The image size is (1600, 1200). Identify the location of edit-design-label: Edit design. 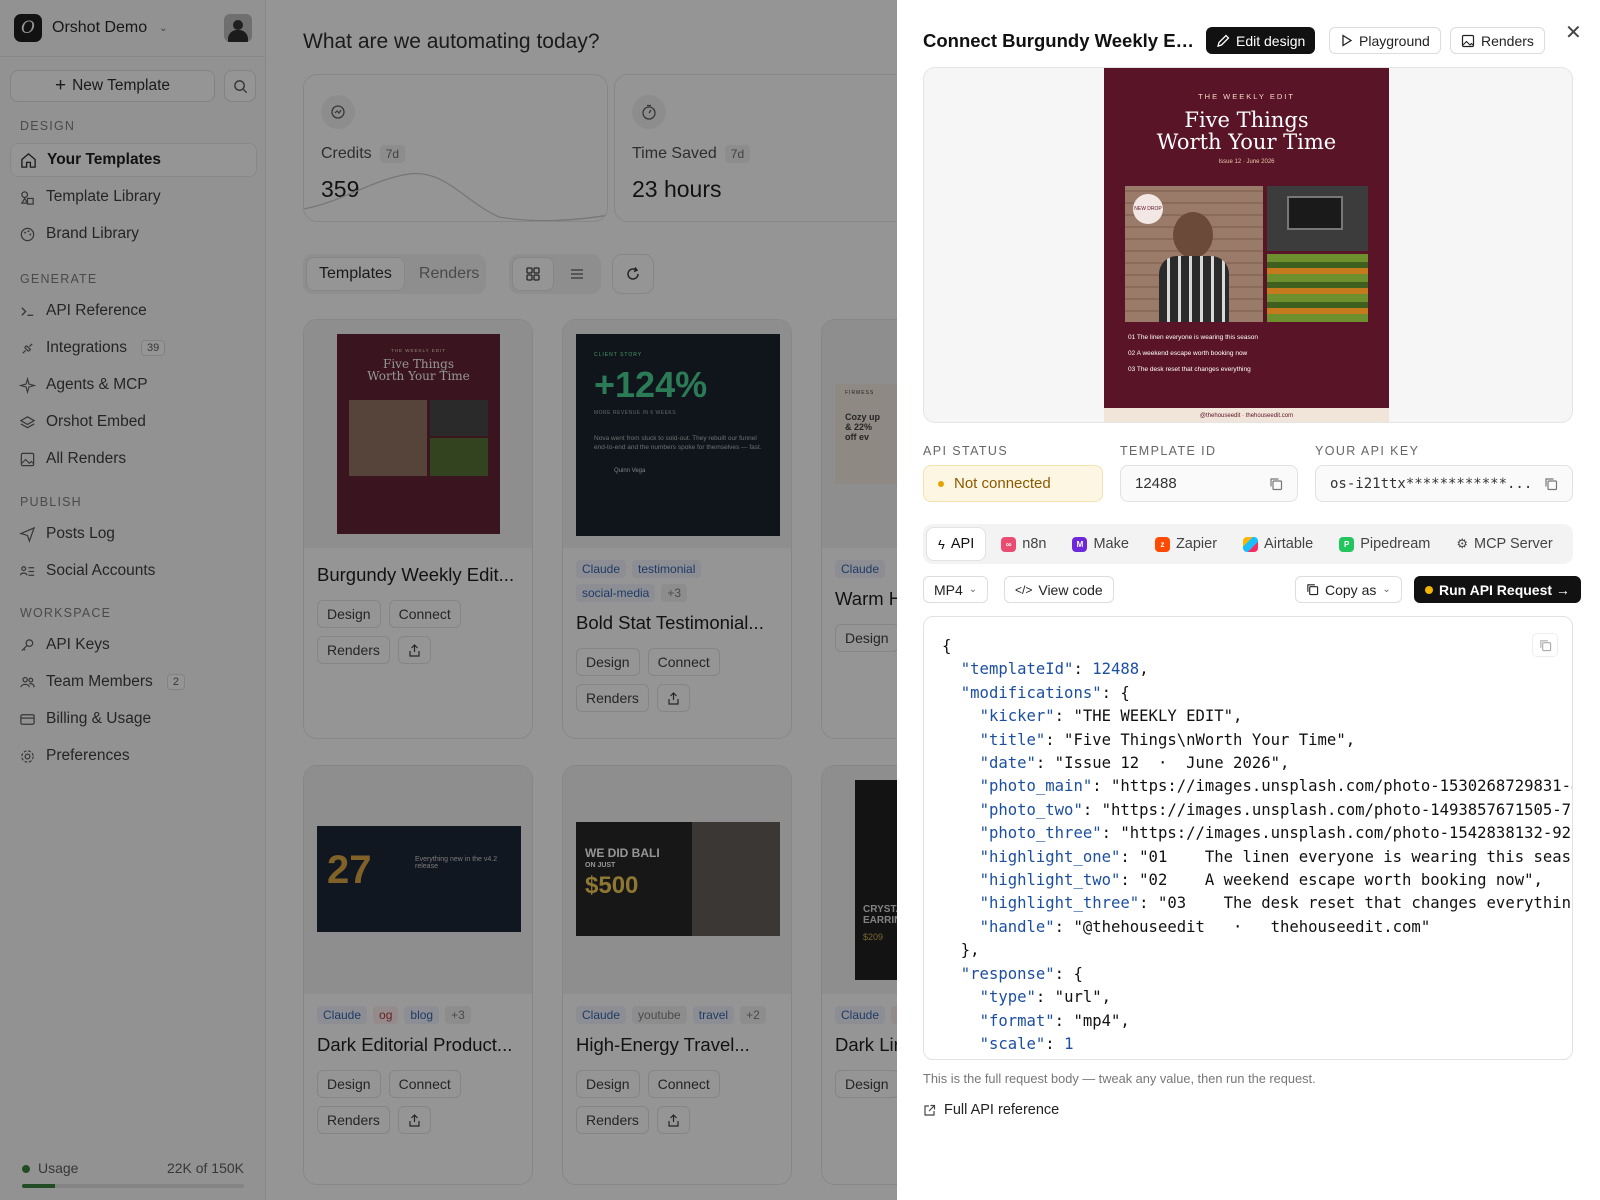
(1271, 40).